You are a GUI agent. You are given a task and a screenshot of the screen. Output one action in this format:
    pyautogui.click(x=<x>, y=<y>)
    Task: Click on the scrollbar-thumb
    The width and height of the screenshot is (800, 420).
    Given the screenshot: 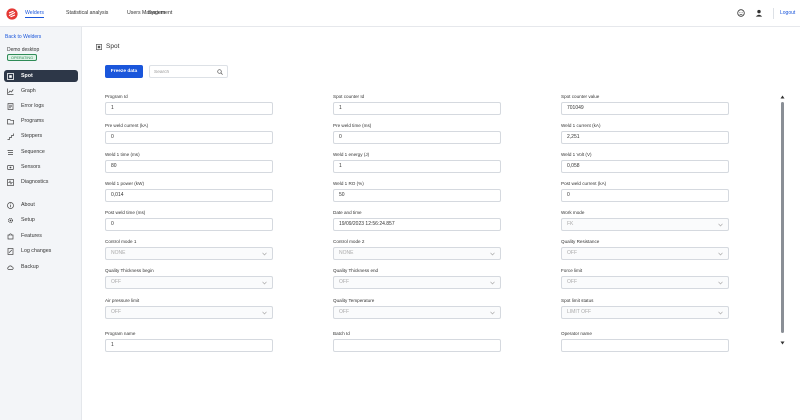 What is the action you would take?
    pyautogui.click(x=782, y=217)
    